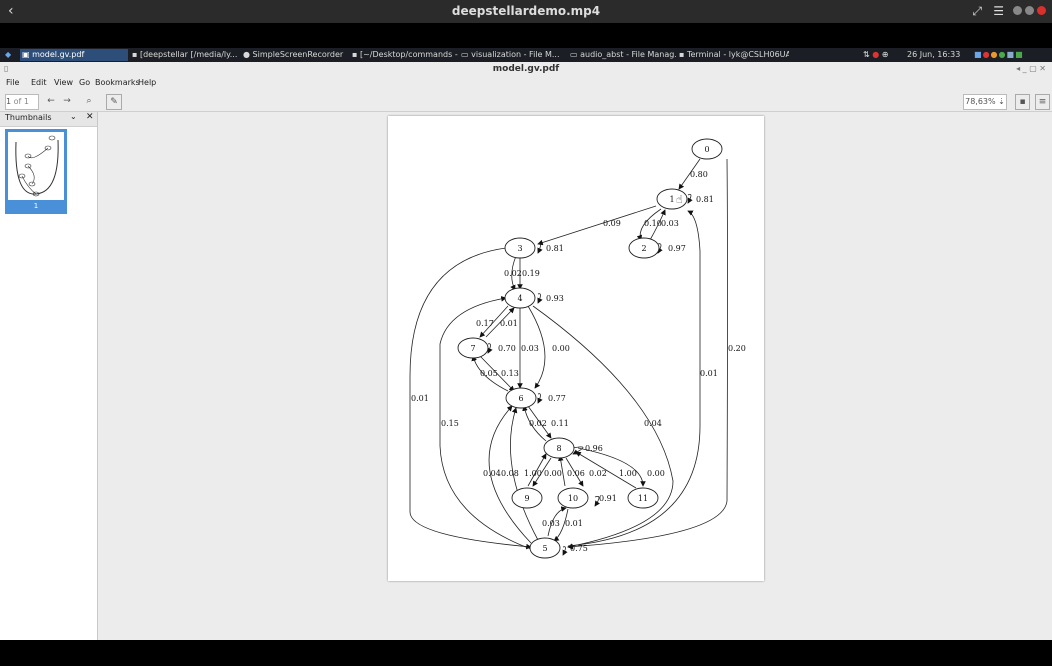  Describe the element at coordinates (510, 373) in the screenshot. I see `edge-label: 0.13` at that location.